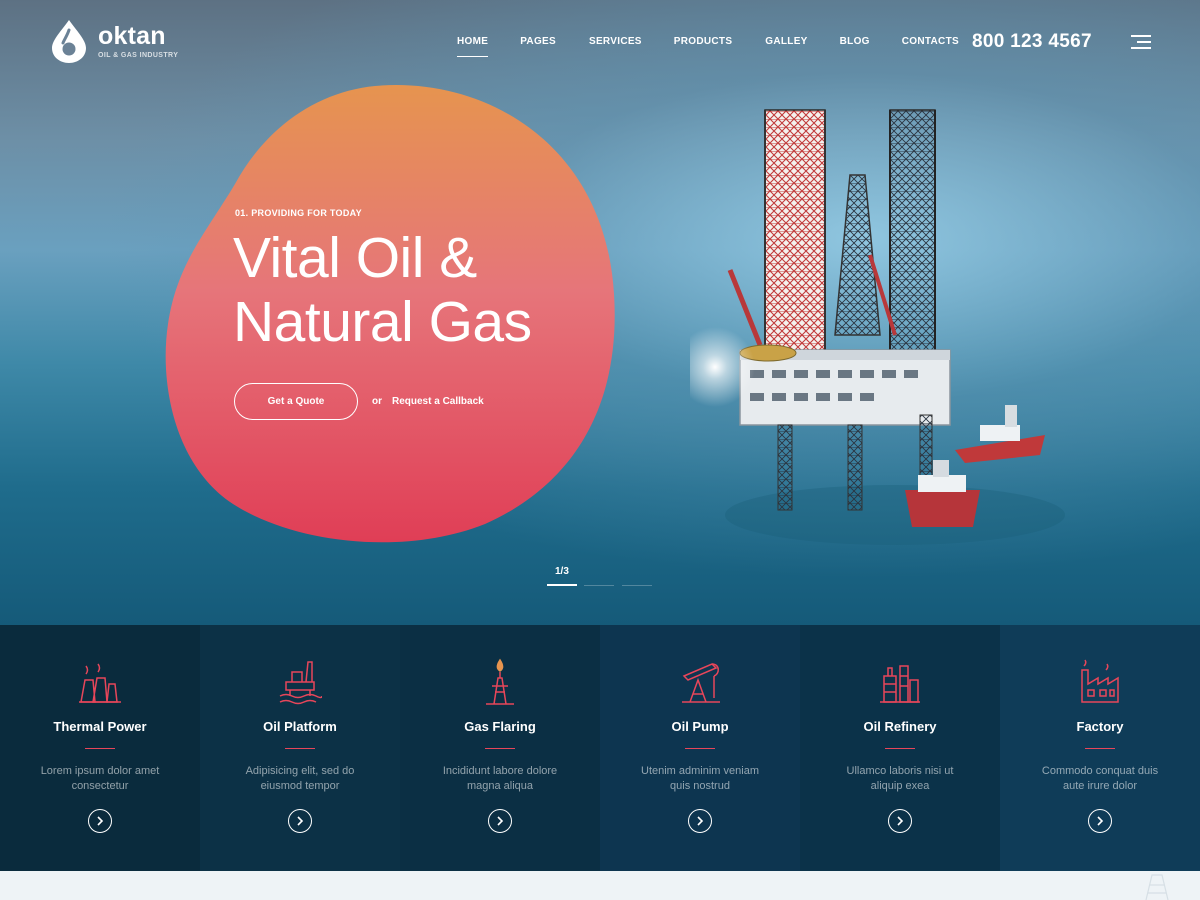 Image resolution: width=1200 pixels, height=900 pixels. I want to click on nav-item-blog: BLOG, so click(855, 41).